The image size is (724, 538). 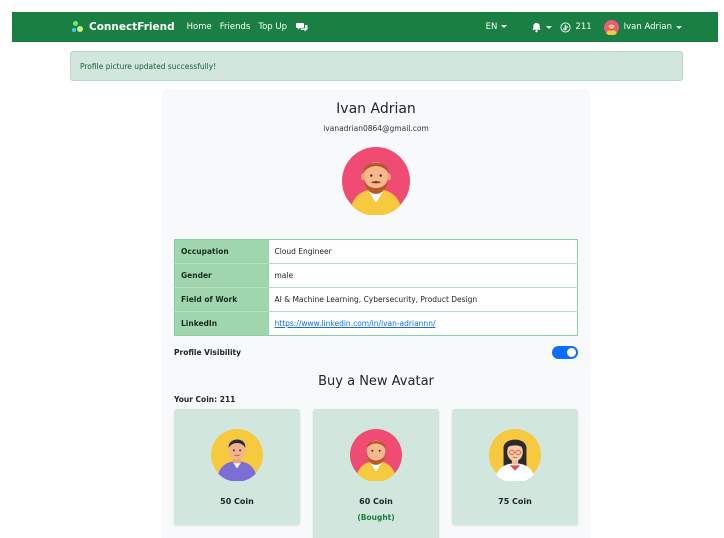 I want to click on avatar-shop-item: 50 Coin, so click(x=237, y=467).